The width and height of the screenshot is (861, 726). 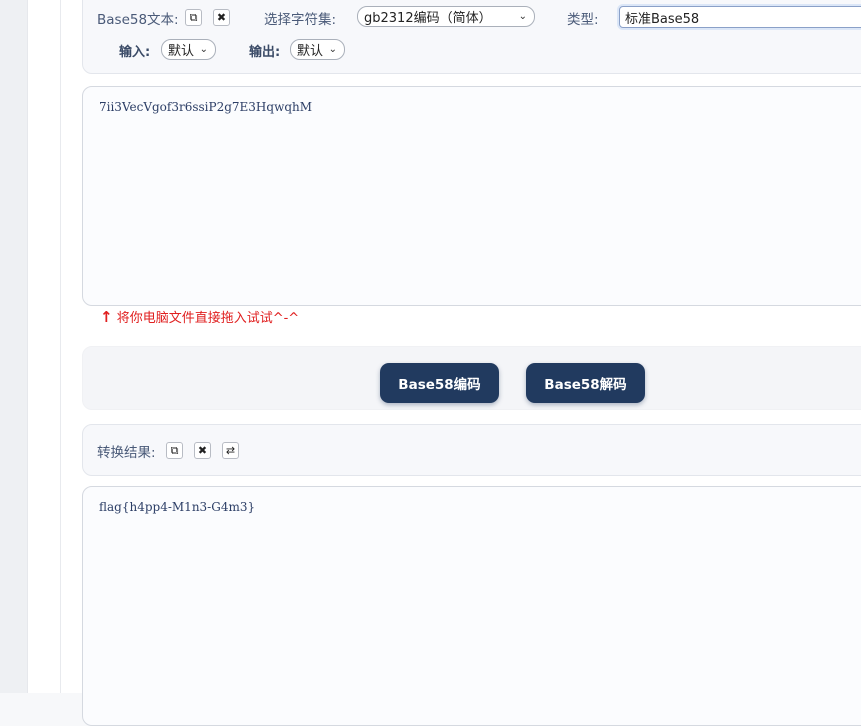 What do you see at coordinates (230, 450) in the screenshot?
I see `swap-icon: ⇄` at bounding box center [230, 450].